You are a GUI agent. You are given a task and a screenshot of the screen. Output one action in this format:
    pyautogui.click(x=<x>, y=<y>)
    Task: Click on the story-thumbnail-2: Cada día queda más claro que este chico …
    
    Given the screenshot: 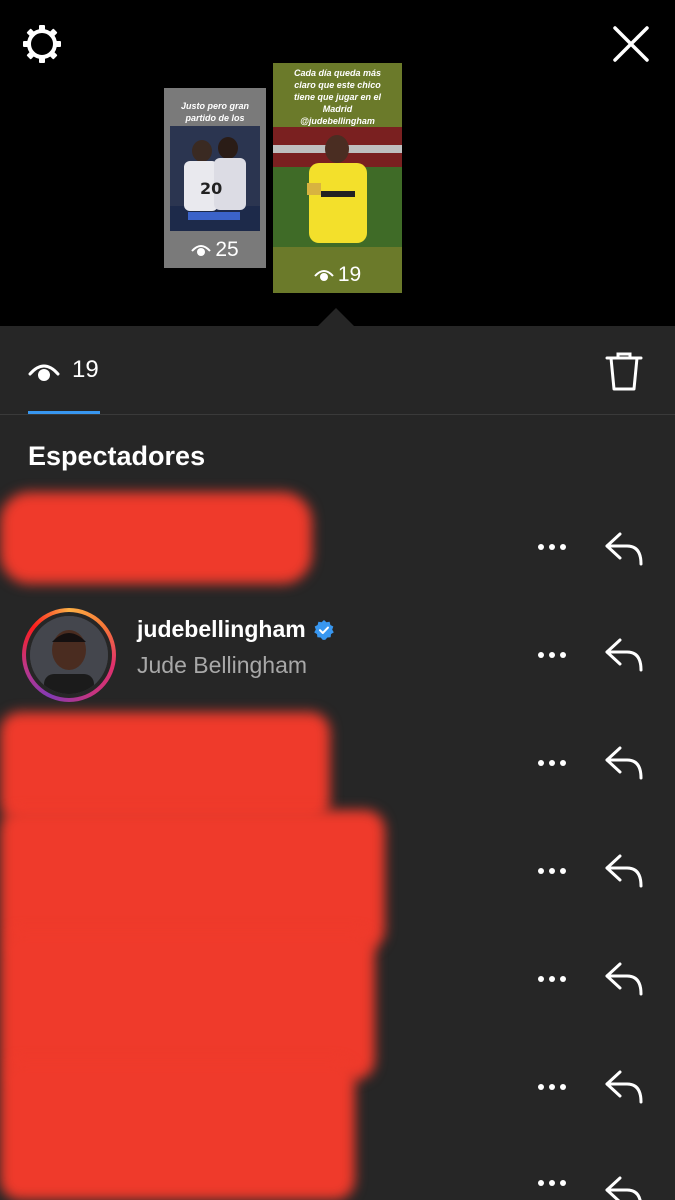 What is the action you would take?
    pyautogui.click(x=337, y=178)
    